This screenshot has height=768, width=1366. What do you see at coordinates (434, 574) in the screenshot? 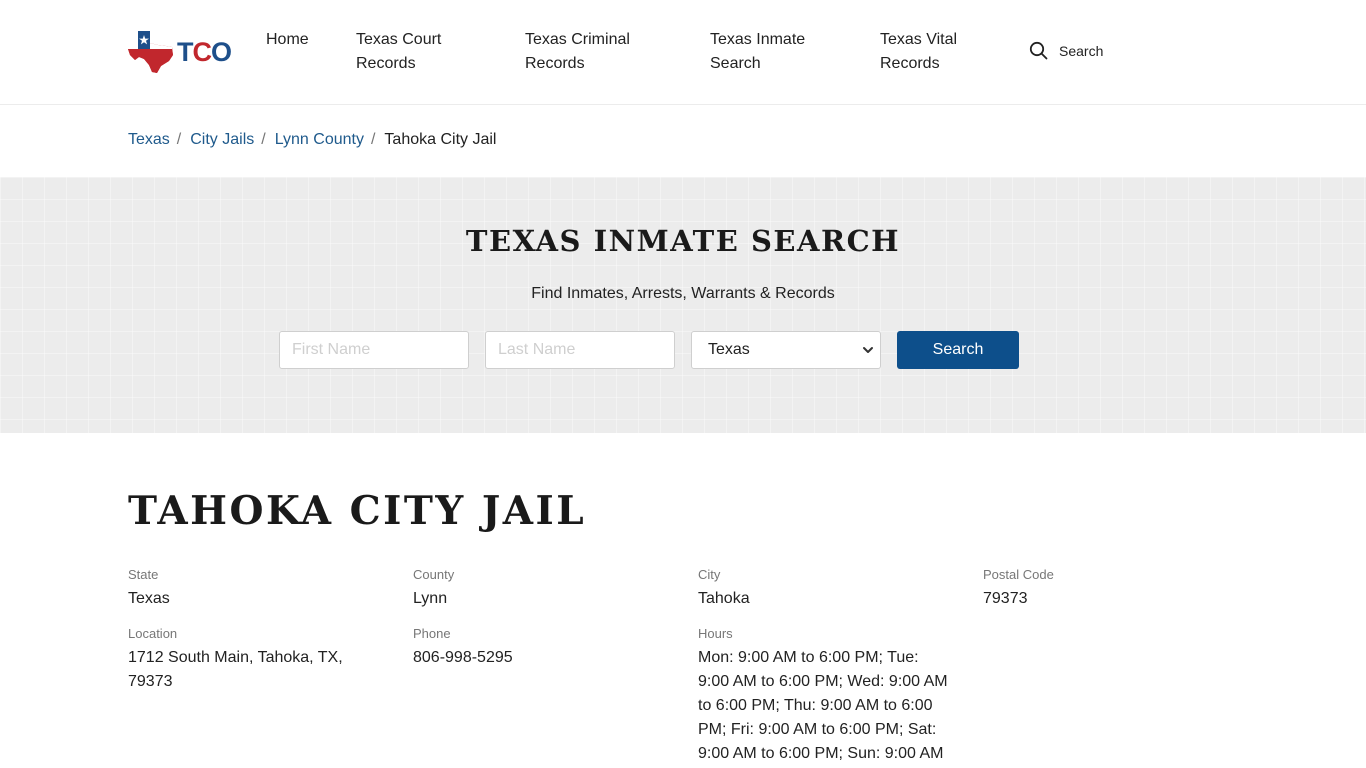
I see `info-label: County` at bounding box center [434, 574].